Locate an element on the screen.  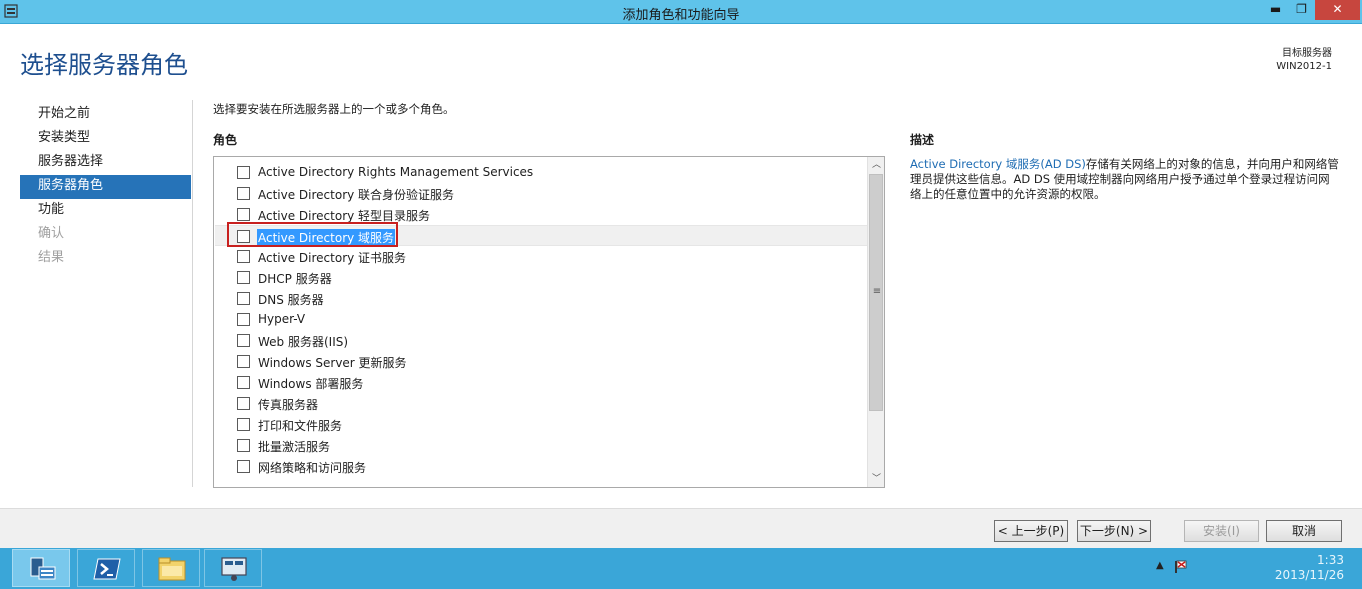
cancel-button: 取消 is located at coordinates (1304, 531).